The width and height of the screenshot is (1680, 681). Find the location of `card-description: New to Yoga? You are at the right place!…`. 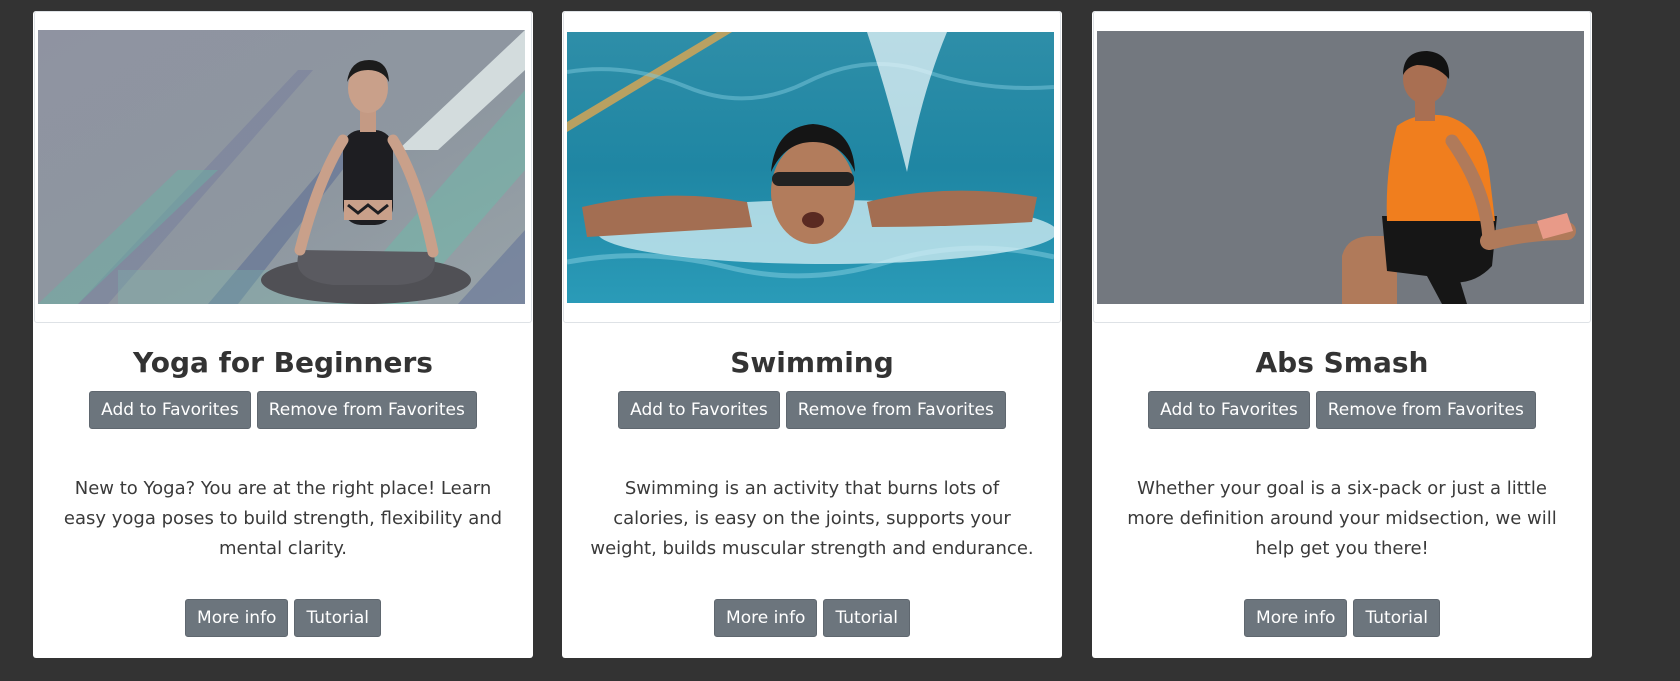

card-description: New to Yoga? You are at the right place!… is located at coordinates (283, 518).